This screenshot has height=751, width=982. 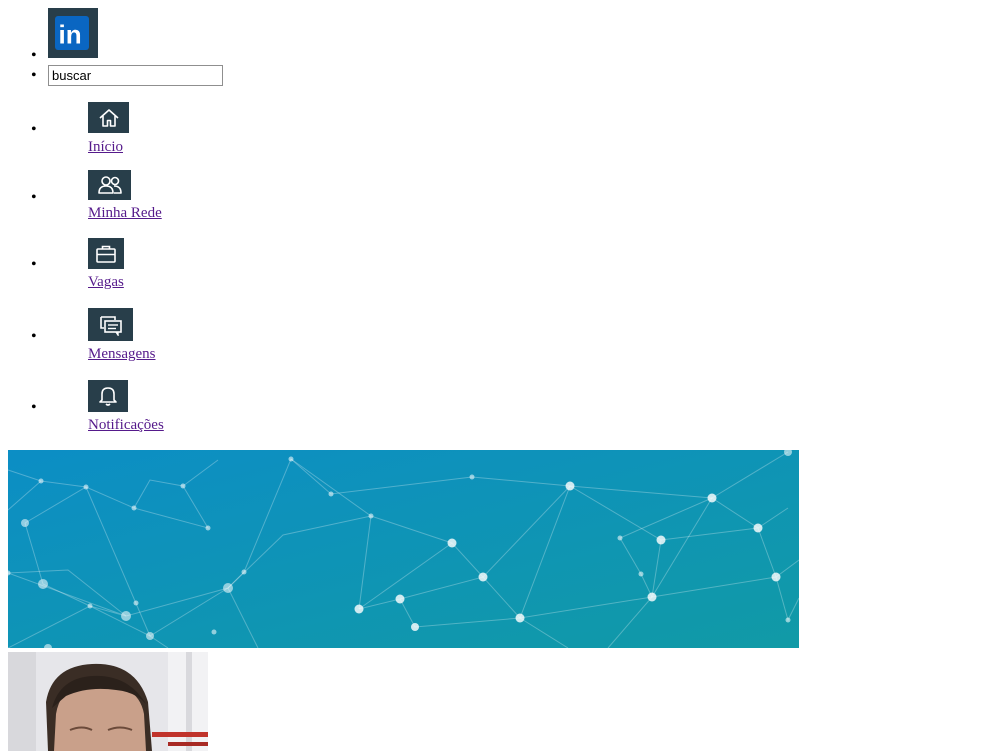 I want to click on nav-item-vagas: • Vagas, so click(x=200, y=268).